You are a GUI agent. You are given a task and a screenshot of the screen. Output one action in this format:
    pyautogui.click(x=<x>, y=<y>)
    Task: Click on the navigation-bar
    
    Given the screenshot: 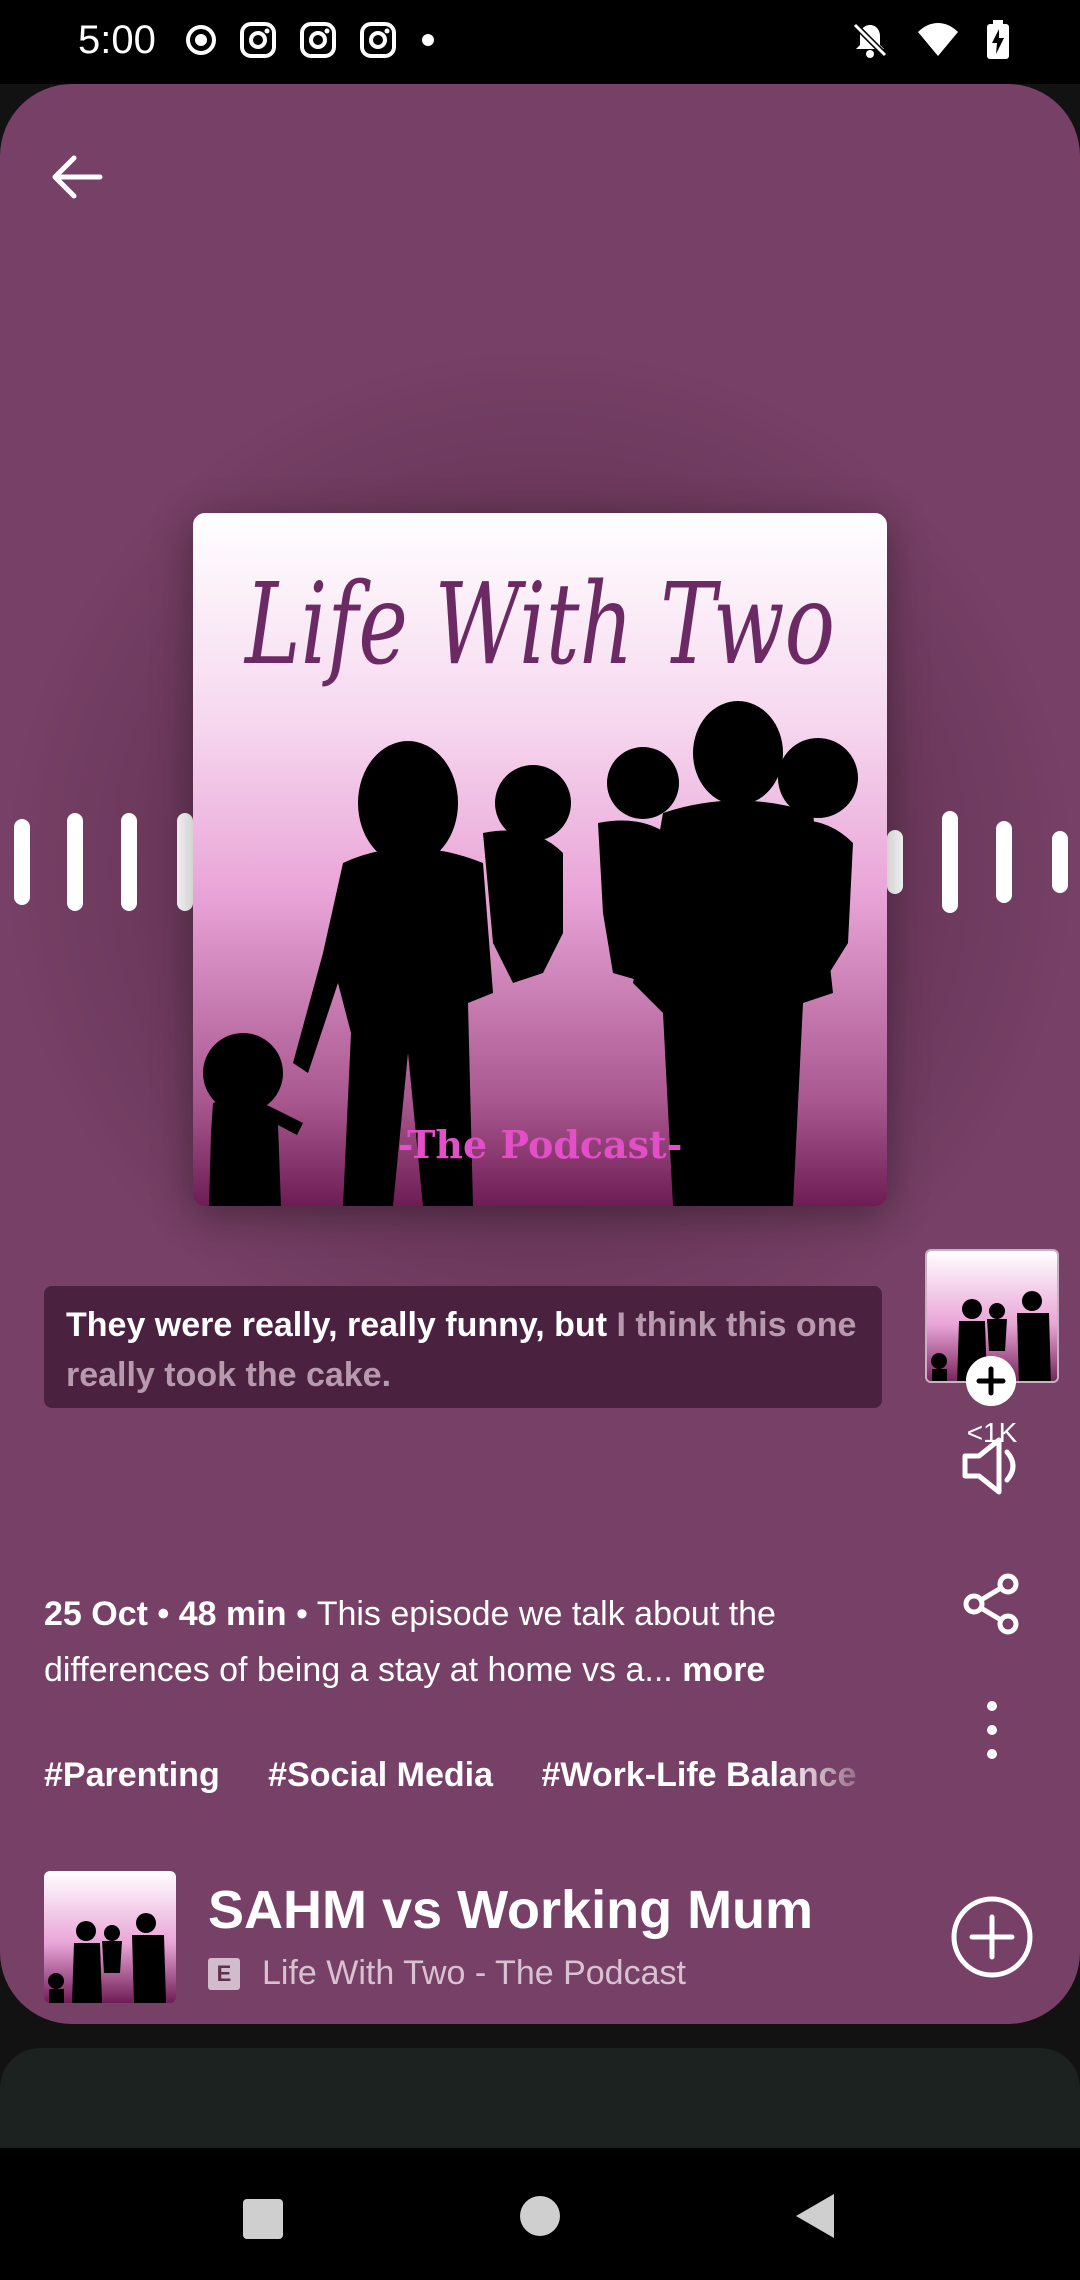 What is the action you would take?
    pyautogui.click(x=540, y=2214)
    